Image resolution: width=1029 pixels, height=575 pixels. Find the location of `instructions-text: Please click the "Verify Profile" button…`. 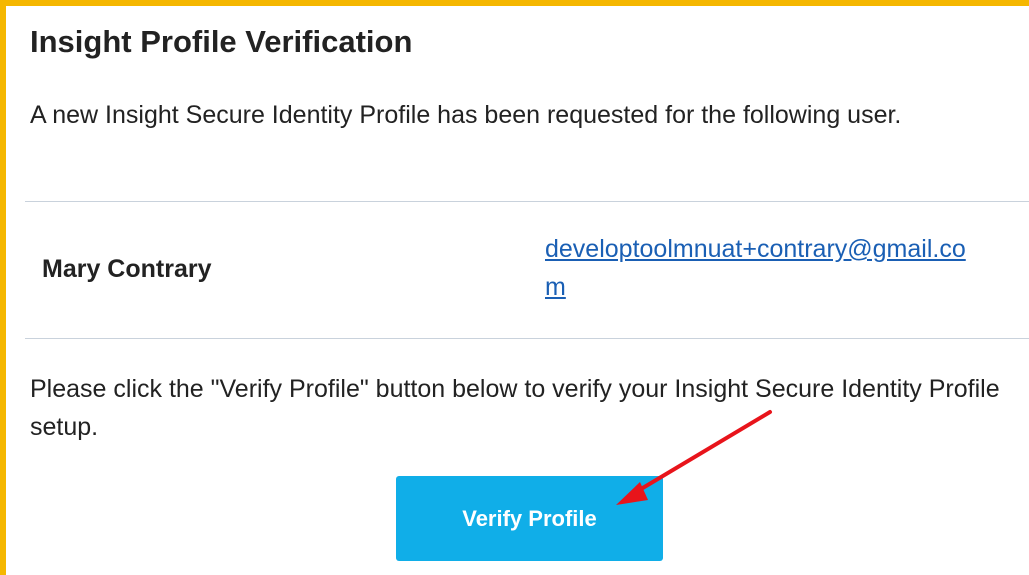

instructions-text: Please click the "Verify Profile" button… is located at coordinates (515, 408).